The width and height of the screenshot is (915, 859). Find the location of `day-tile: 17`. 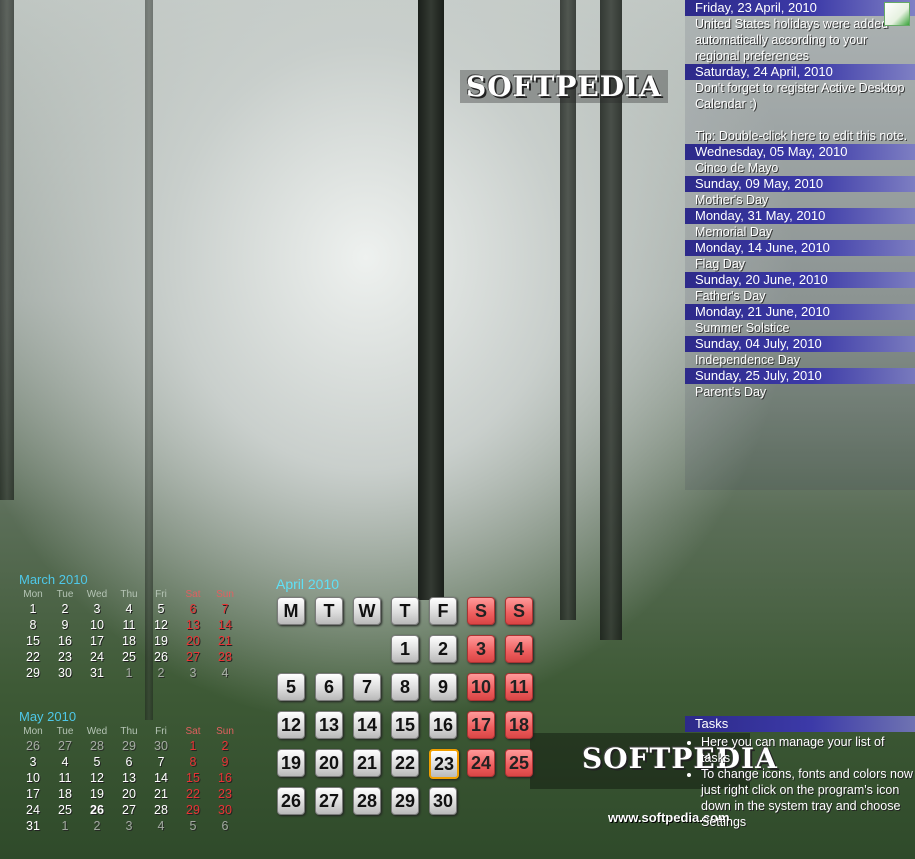

day-tile: 17 is located at coordinates (481, 725).